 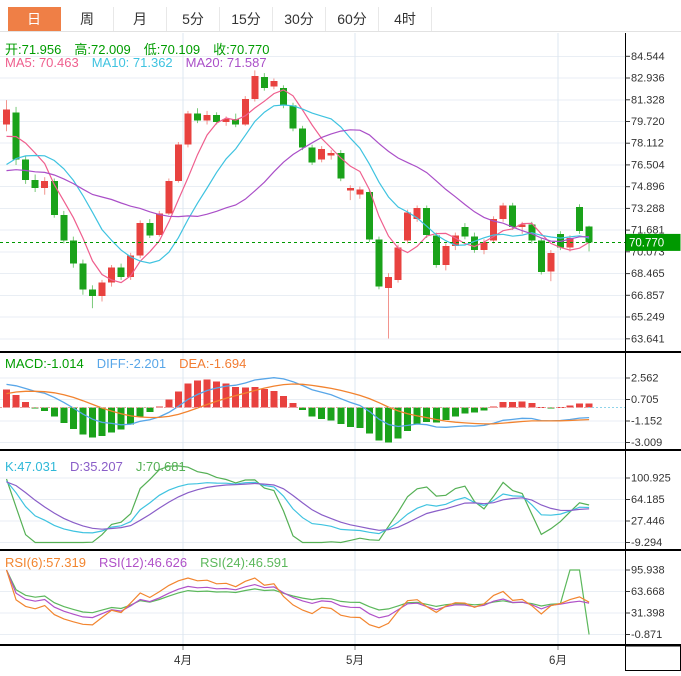 What do you see at coordinates (648, 500) in the screenshot?
I see `y-axis-label: 64.185` at bounding box center [648, 500].